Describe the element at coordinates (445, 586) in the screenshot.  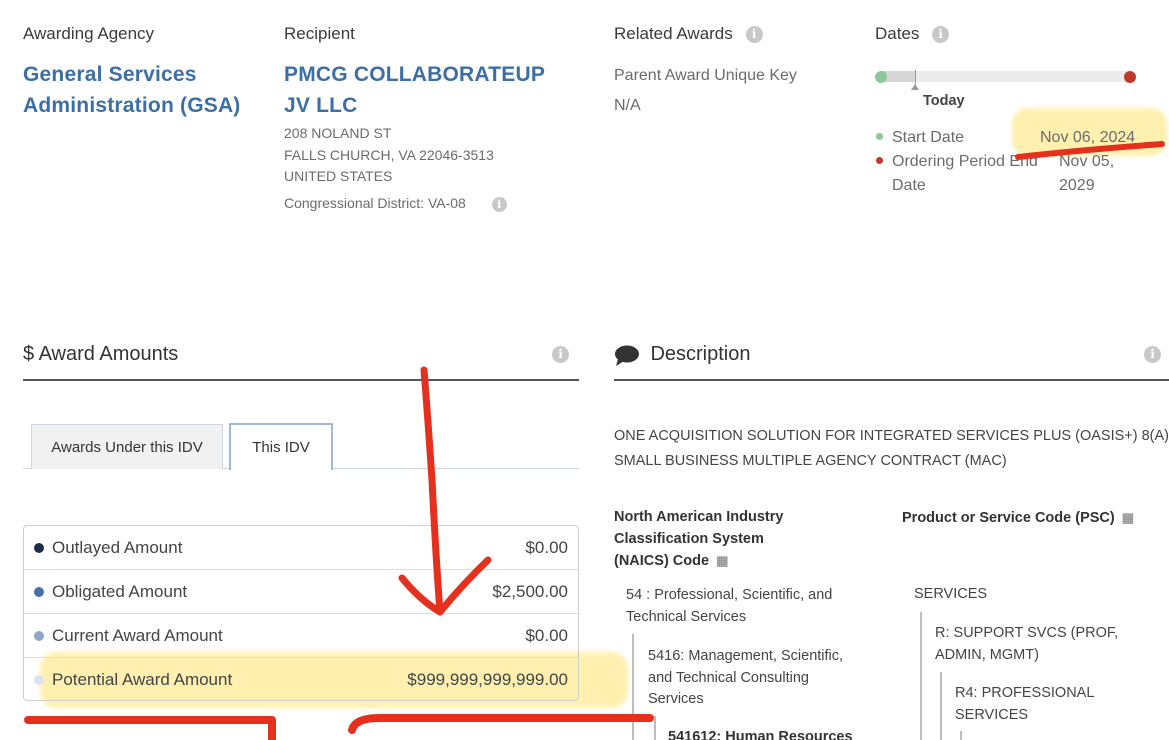
I see `arrow-head-stroke` at that location.